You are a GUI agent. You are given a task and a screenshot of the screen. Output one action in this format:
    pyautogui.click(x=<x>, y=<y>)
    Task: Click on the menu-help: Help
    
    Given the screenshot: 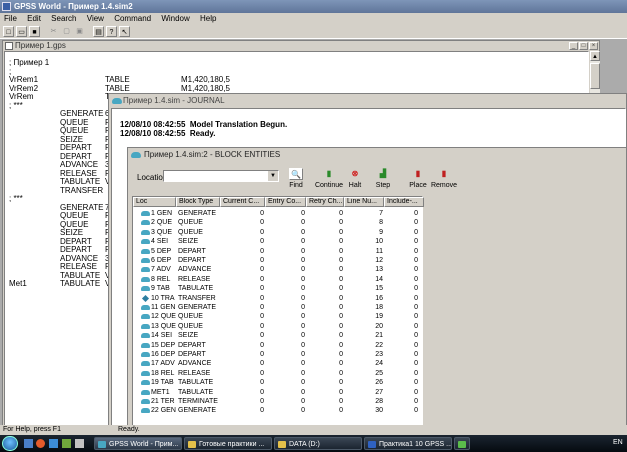 What is the action you would take?
    pyautogui.click(x=208, y=18)
    